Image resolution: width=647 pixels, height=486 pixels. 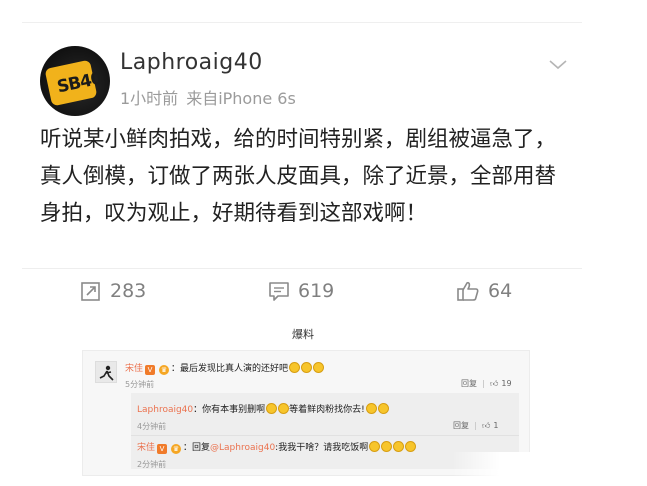 I want to click on comment-3-text-b: :我我干啥？请我吃饭啊, so click(x=322, y=448).